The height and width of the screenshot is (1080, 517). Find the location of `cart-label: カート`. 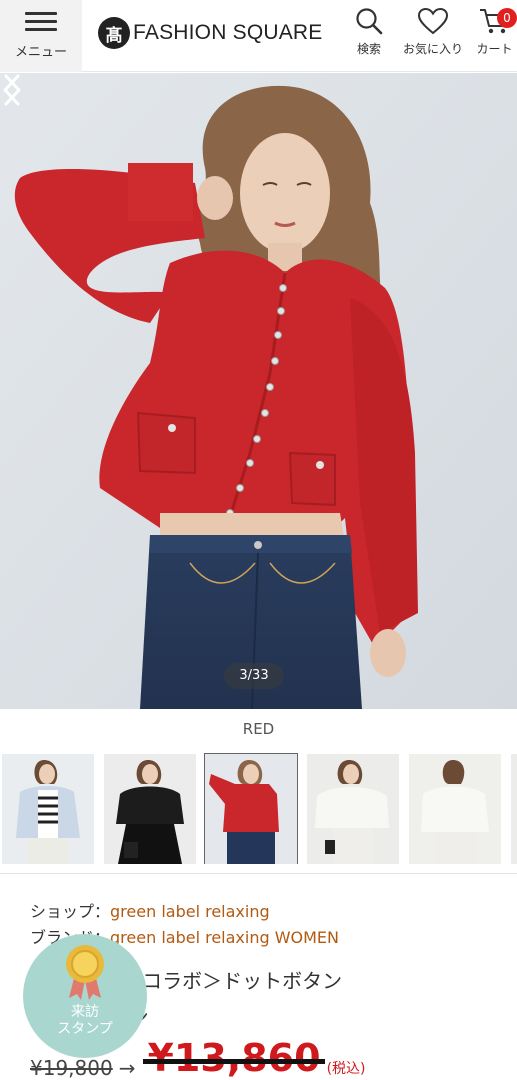

cart-label: カート is located at coordinates (494, 49).